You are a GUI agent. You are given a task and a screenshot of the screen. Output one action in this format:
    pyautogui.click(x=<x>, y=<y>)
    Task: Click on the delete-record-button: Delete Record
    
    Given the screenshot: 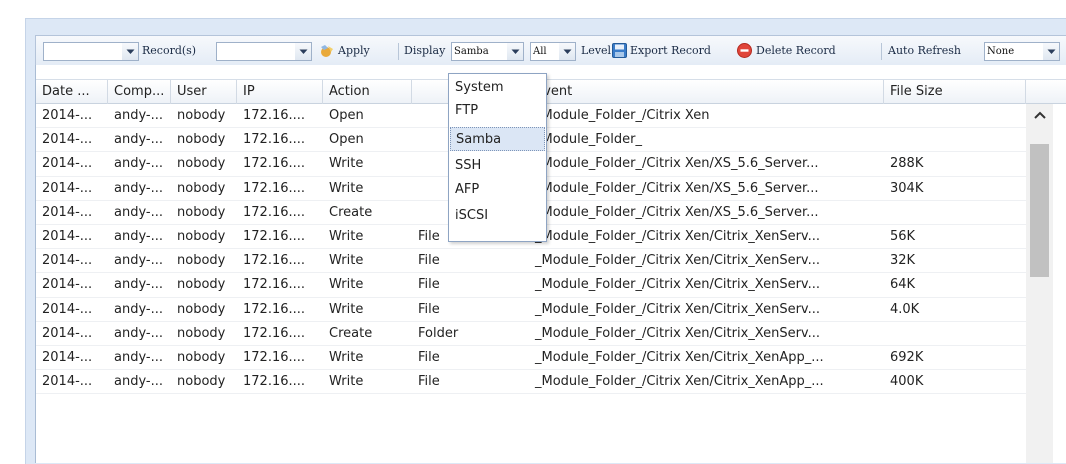 What is the action you would take?
    pyautogui.click(x=786, y=50)
    